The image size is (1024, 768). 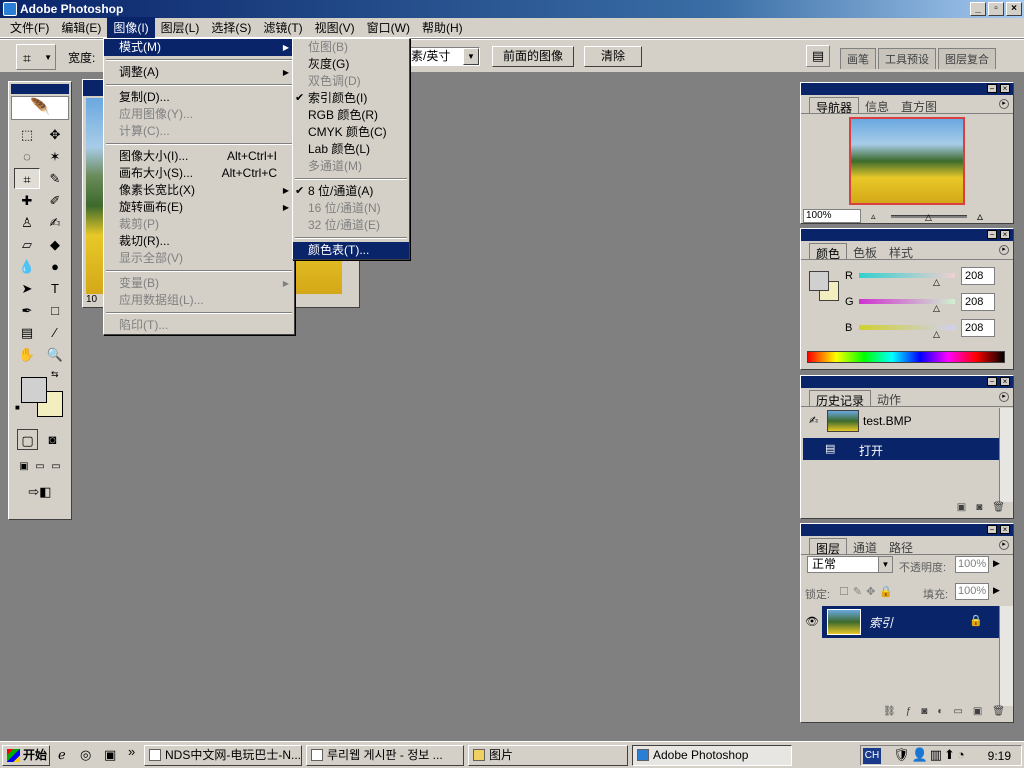 What do you see at coordinates (901, 449) in the screenshot?
I see `history-state-row: ▤ 打开` at bounding box center [901, 449].